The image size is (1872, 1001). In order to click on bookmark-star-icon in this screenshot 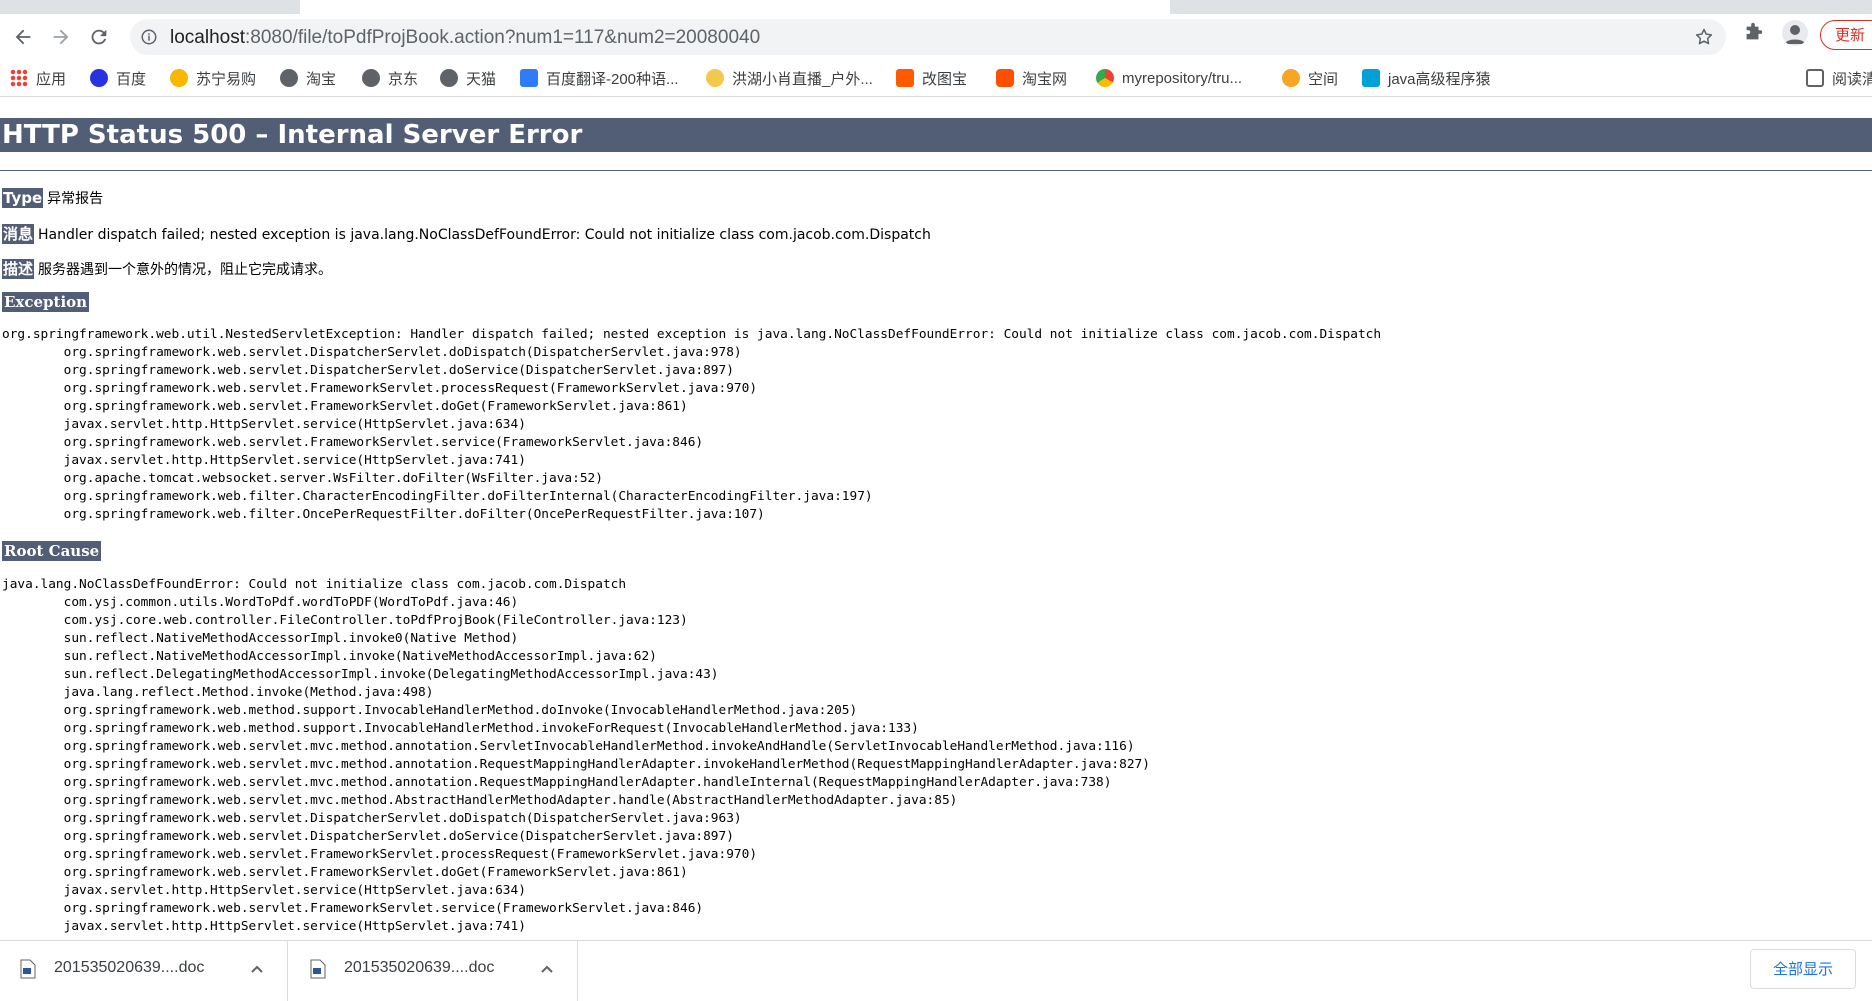, I will do `click(1704, 37)`.